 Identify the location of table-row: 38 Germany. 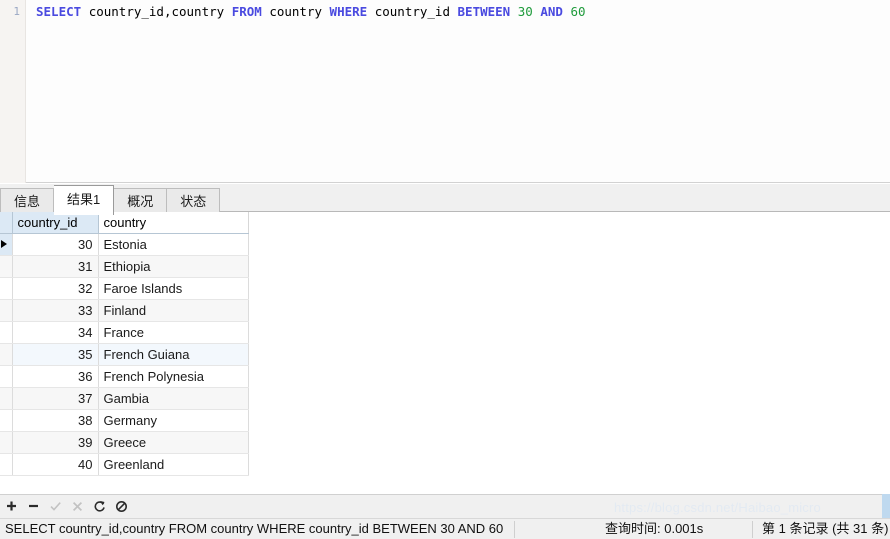
(124, 420).